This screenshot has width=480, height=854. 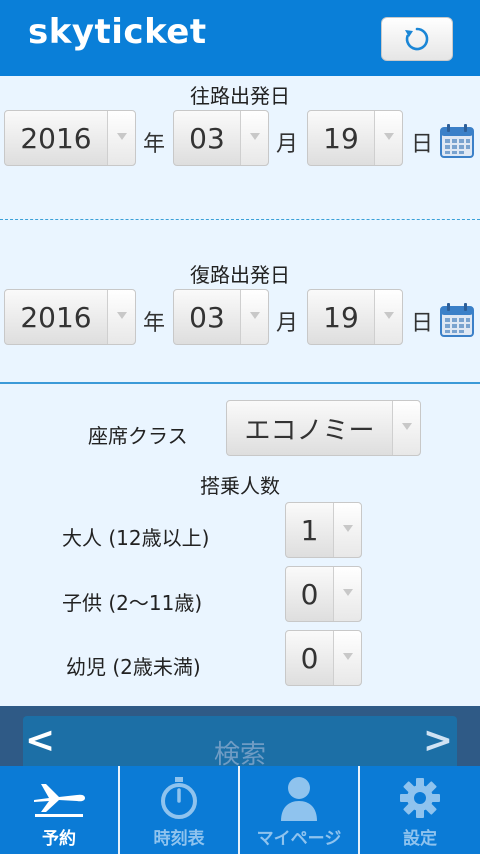 I want to click on app-header: skyticket, so click(x=240, y=38).